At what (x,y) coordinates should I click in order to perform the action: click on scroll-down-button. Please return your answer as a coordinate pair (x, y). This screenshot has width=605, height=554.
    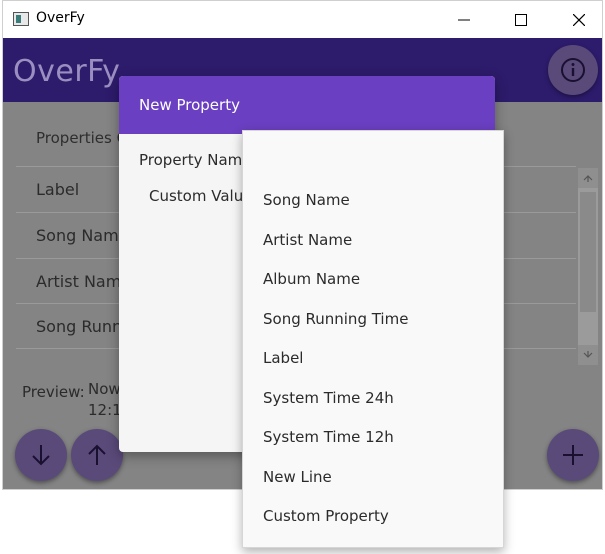
    Looking at the image, I should click on (588, 355).